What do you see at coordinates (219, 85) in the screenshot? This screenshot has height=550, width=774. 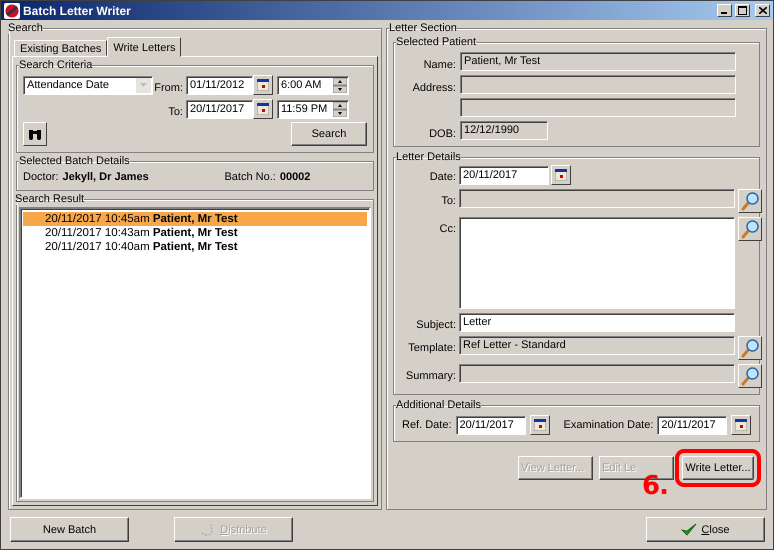 I see `date-field: 01/11/2012` at bounding box center [219, 85].